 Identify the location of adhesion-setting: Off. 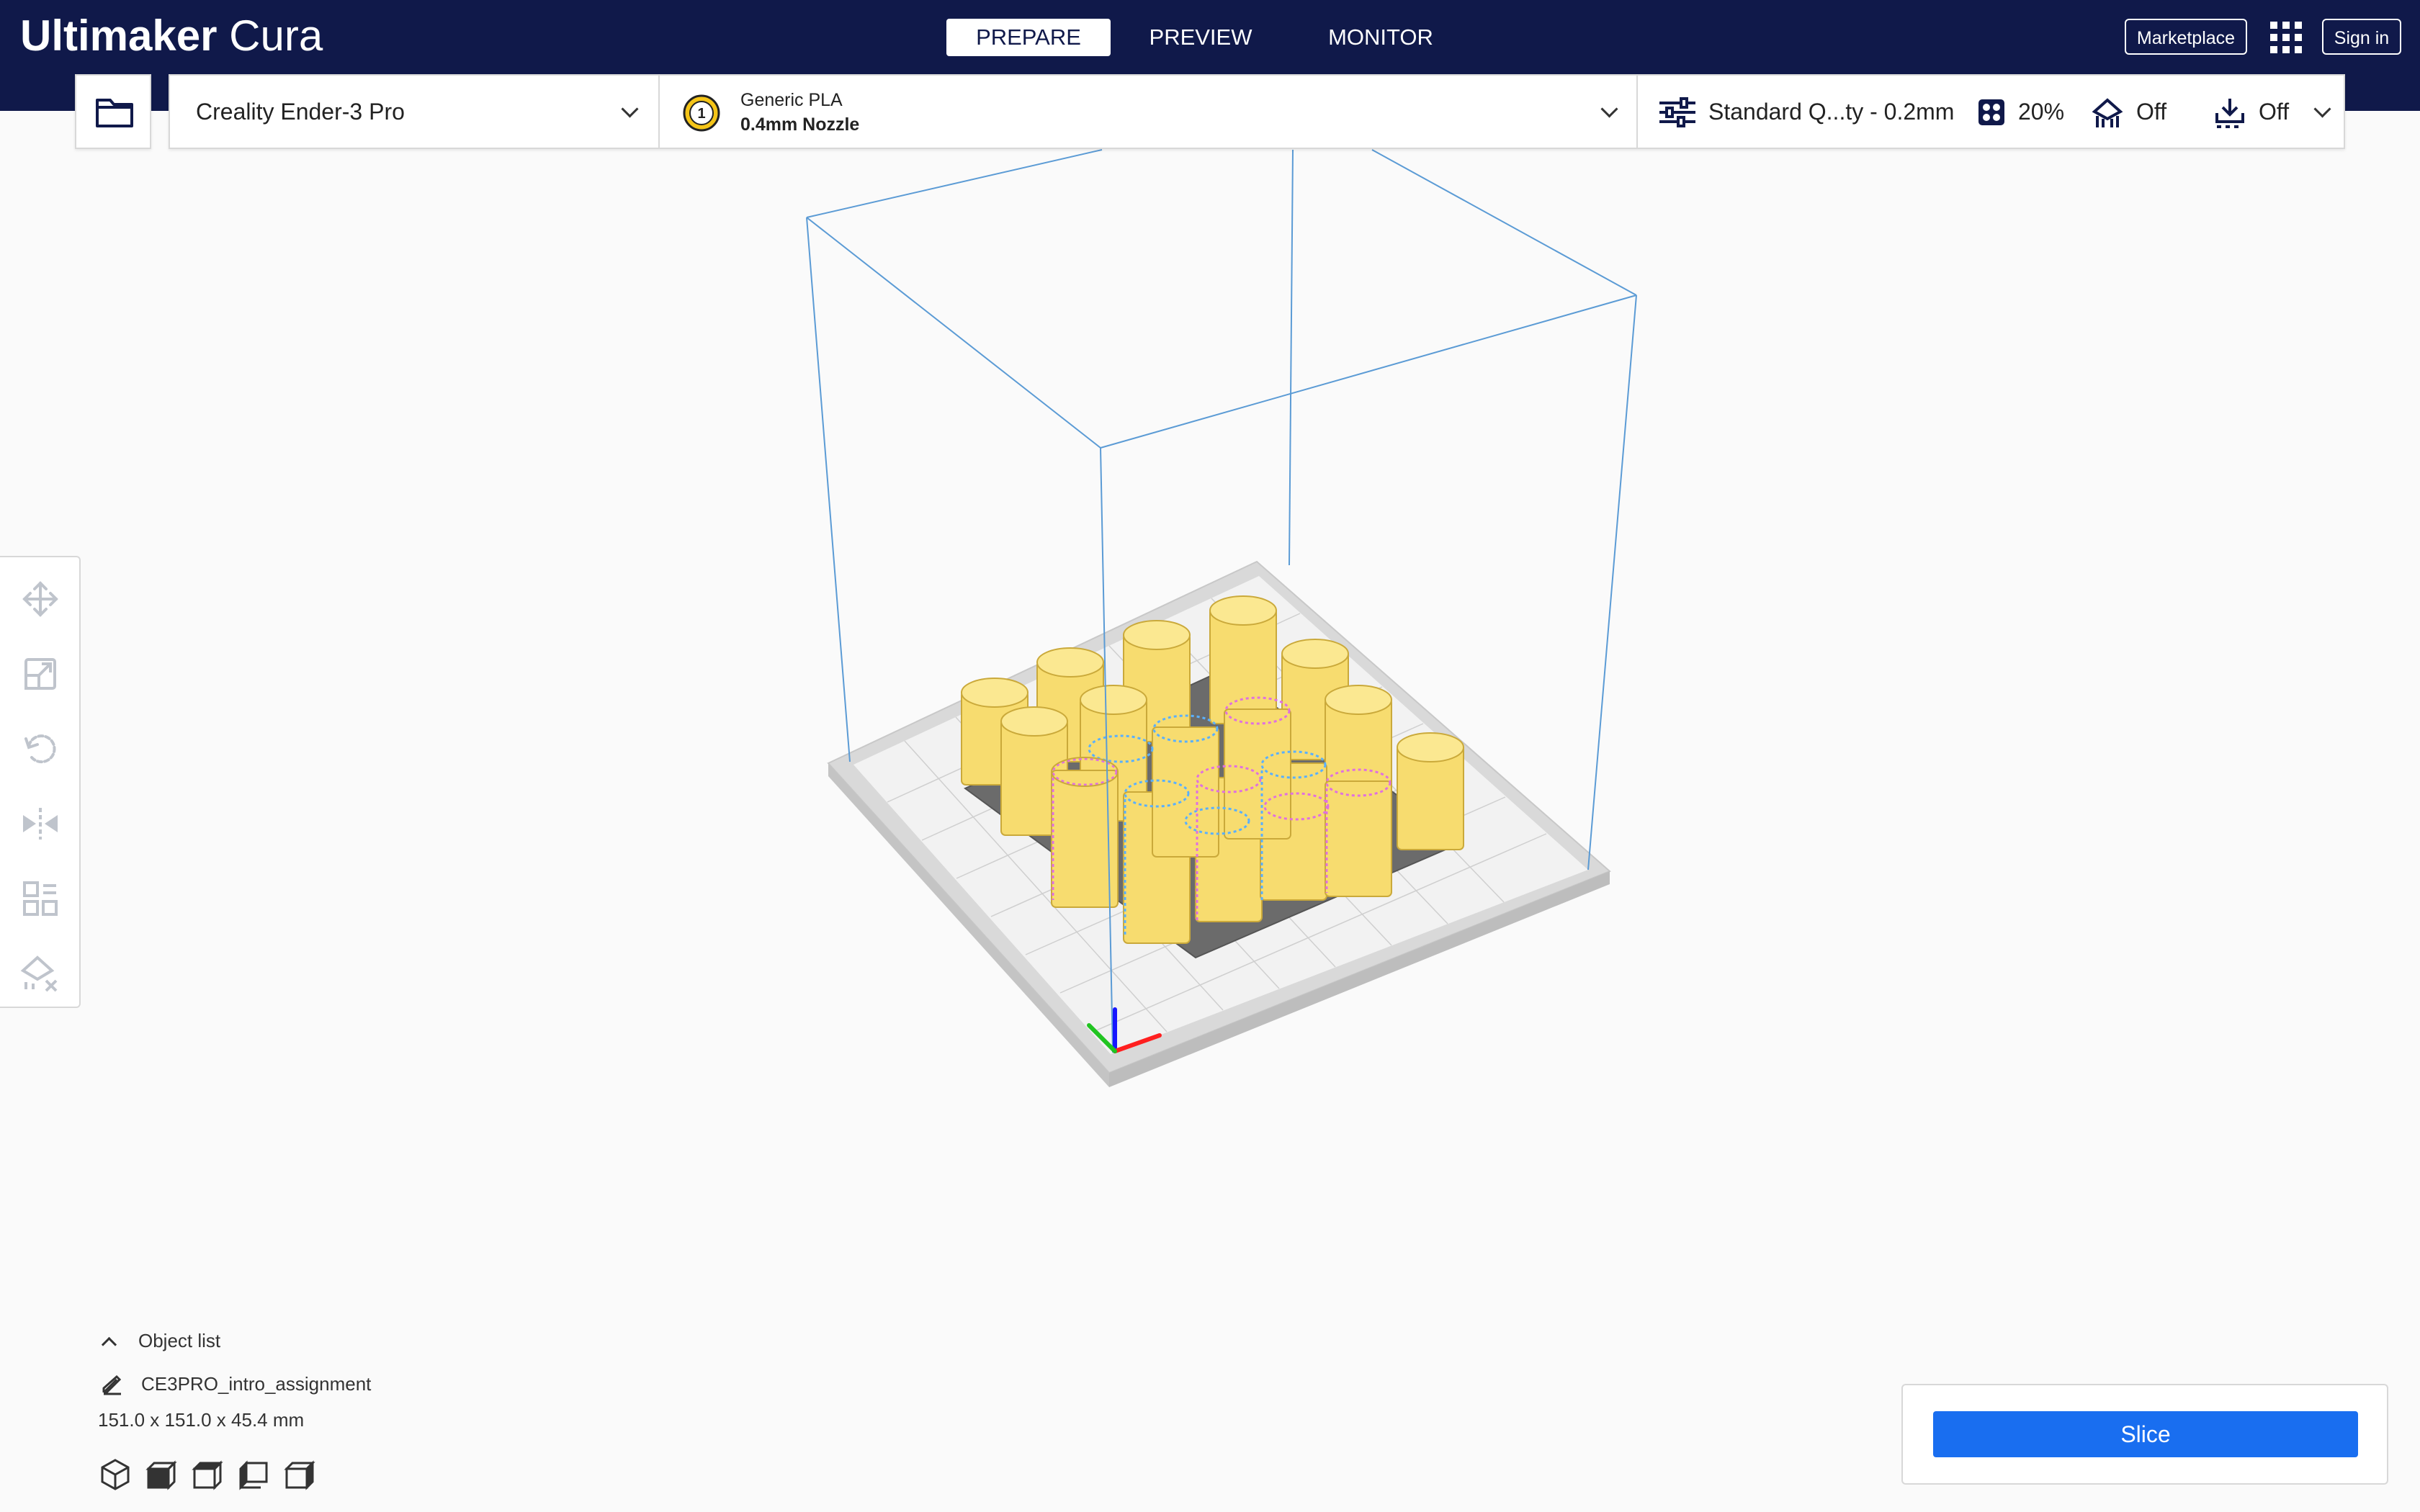
(2264, 112).